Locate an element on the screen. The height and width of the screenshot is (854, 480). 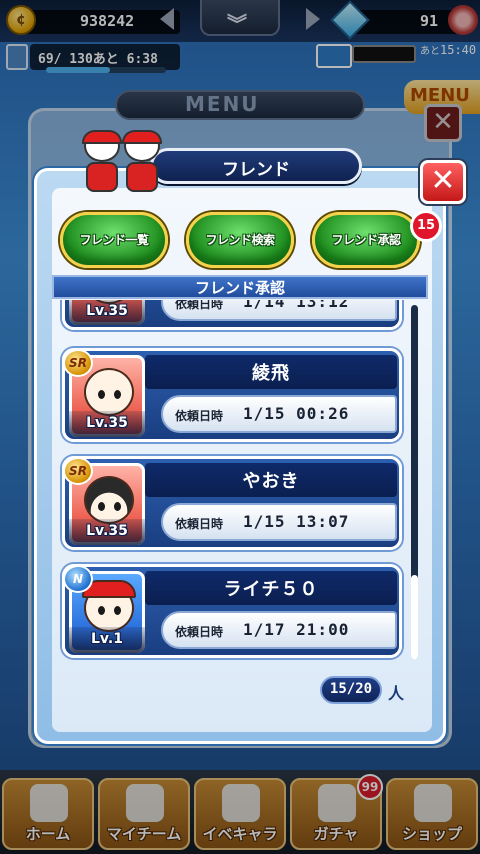
approval-count-badge: 15 is located at coordinates (426, 226).